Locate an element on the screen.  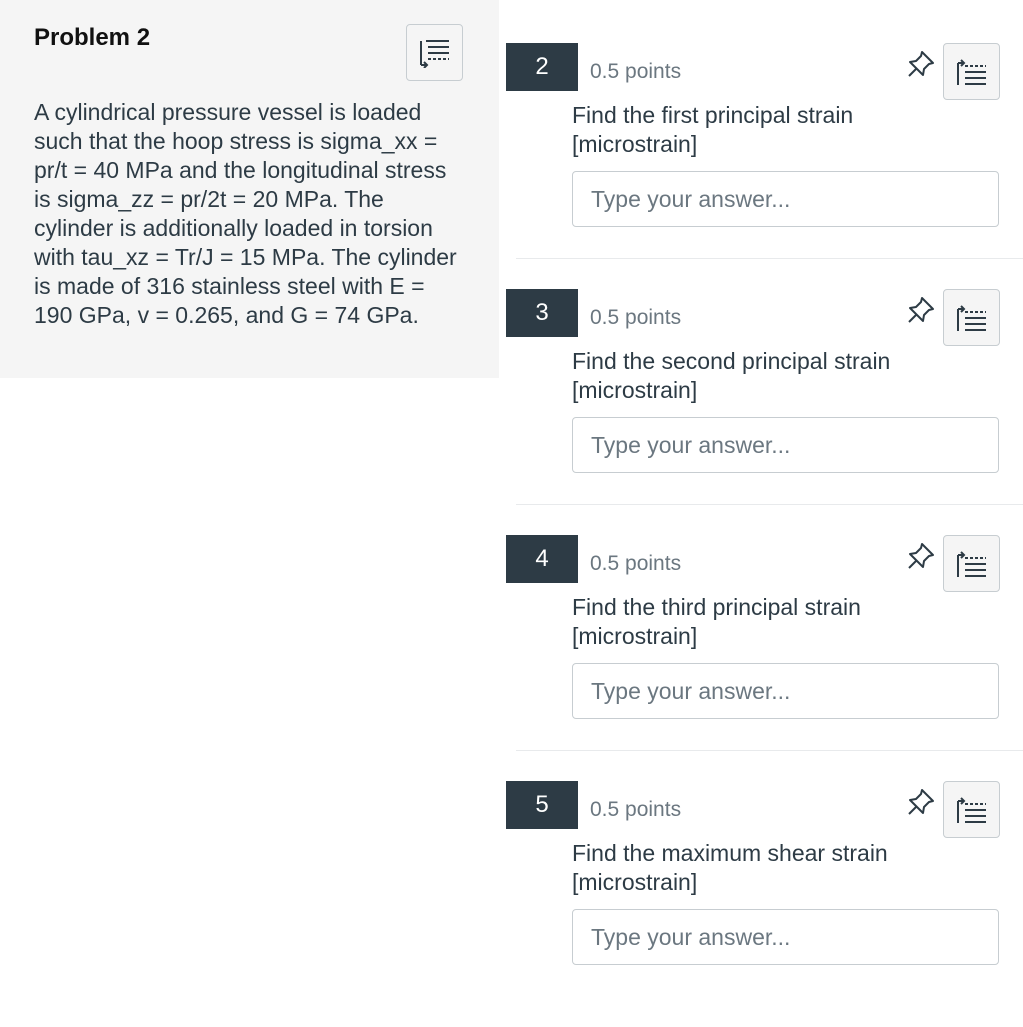
question-number: 2 is located at coordinates (542, 67).